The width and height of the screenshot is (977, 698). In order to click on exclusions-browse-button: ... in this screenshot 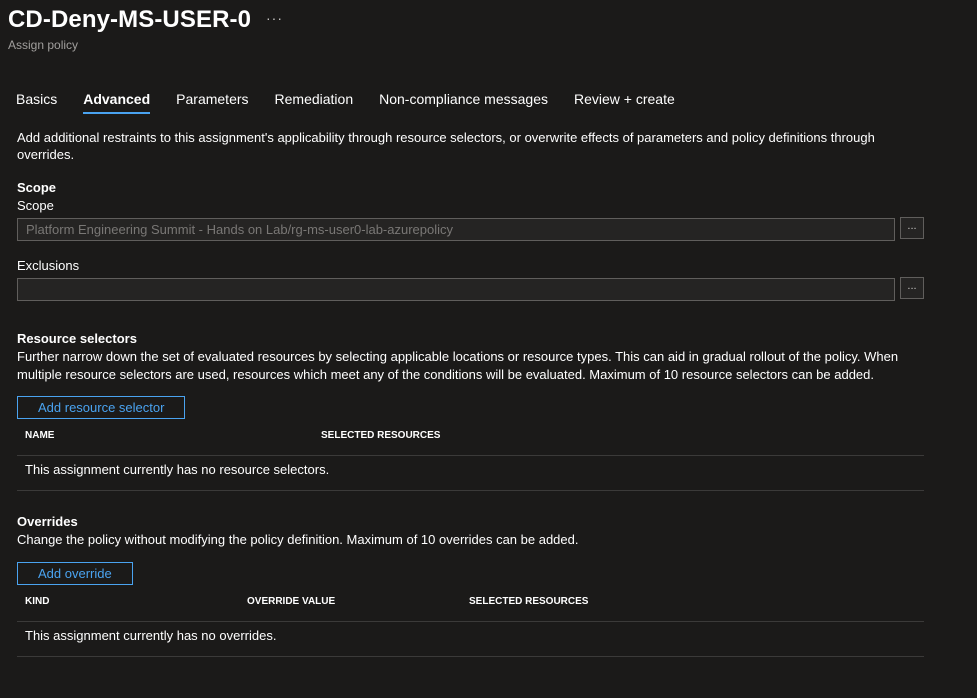, I will do `click(912, 288)`.